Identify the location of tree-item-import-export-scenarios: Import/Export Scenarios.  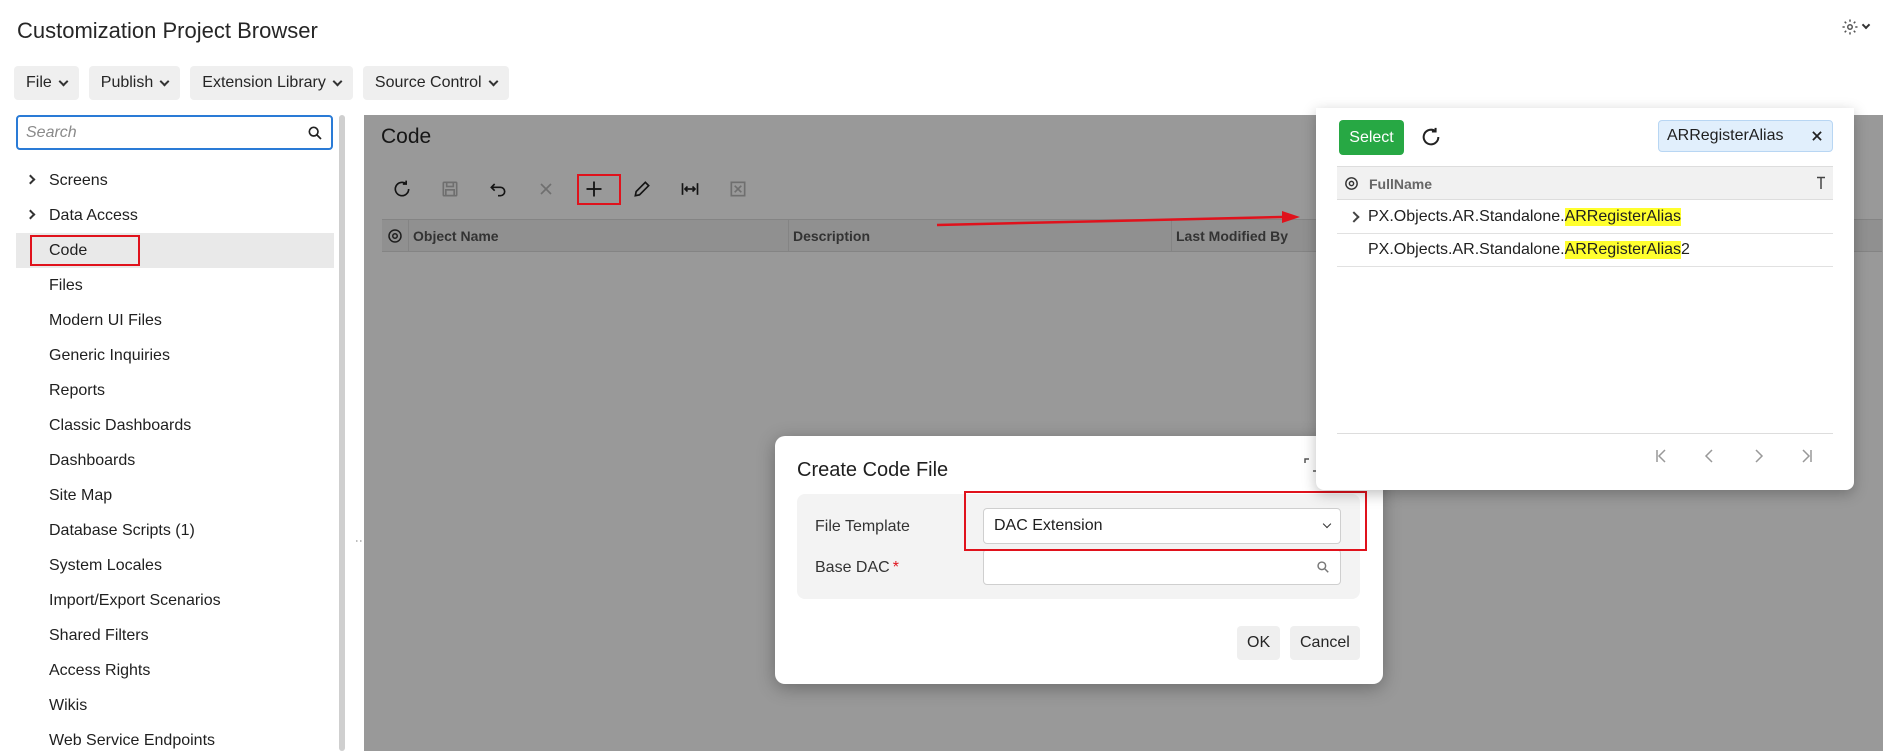
(175, 600).